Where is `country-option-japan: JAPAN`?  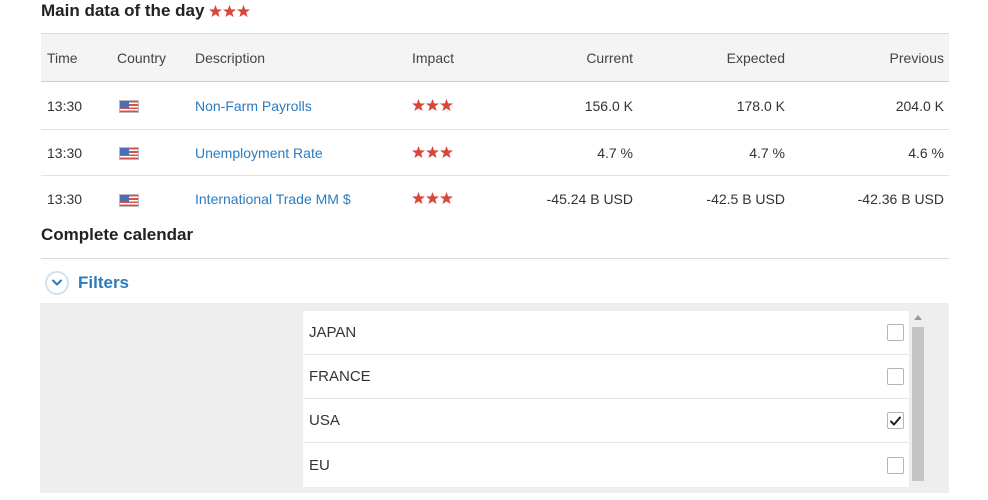
country-option-japan: JAPAN is located at coordinates (606, 333).